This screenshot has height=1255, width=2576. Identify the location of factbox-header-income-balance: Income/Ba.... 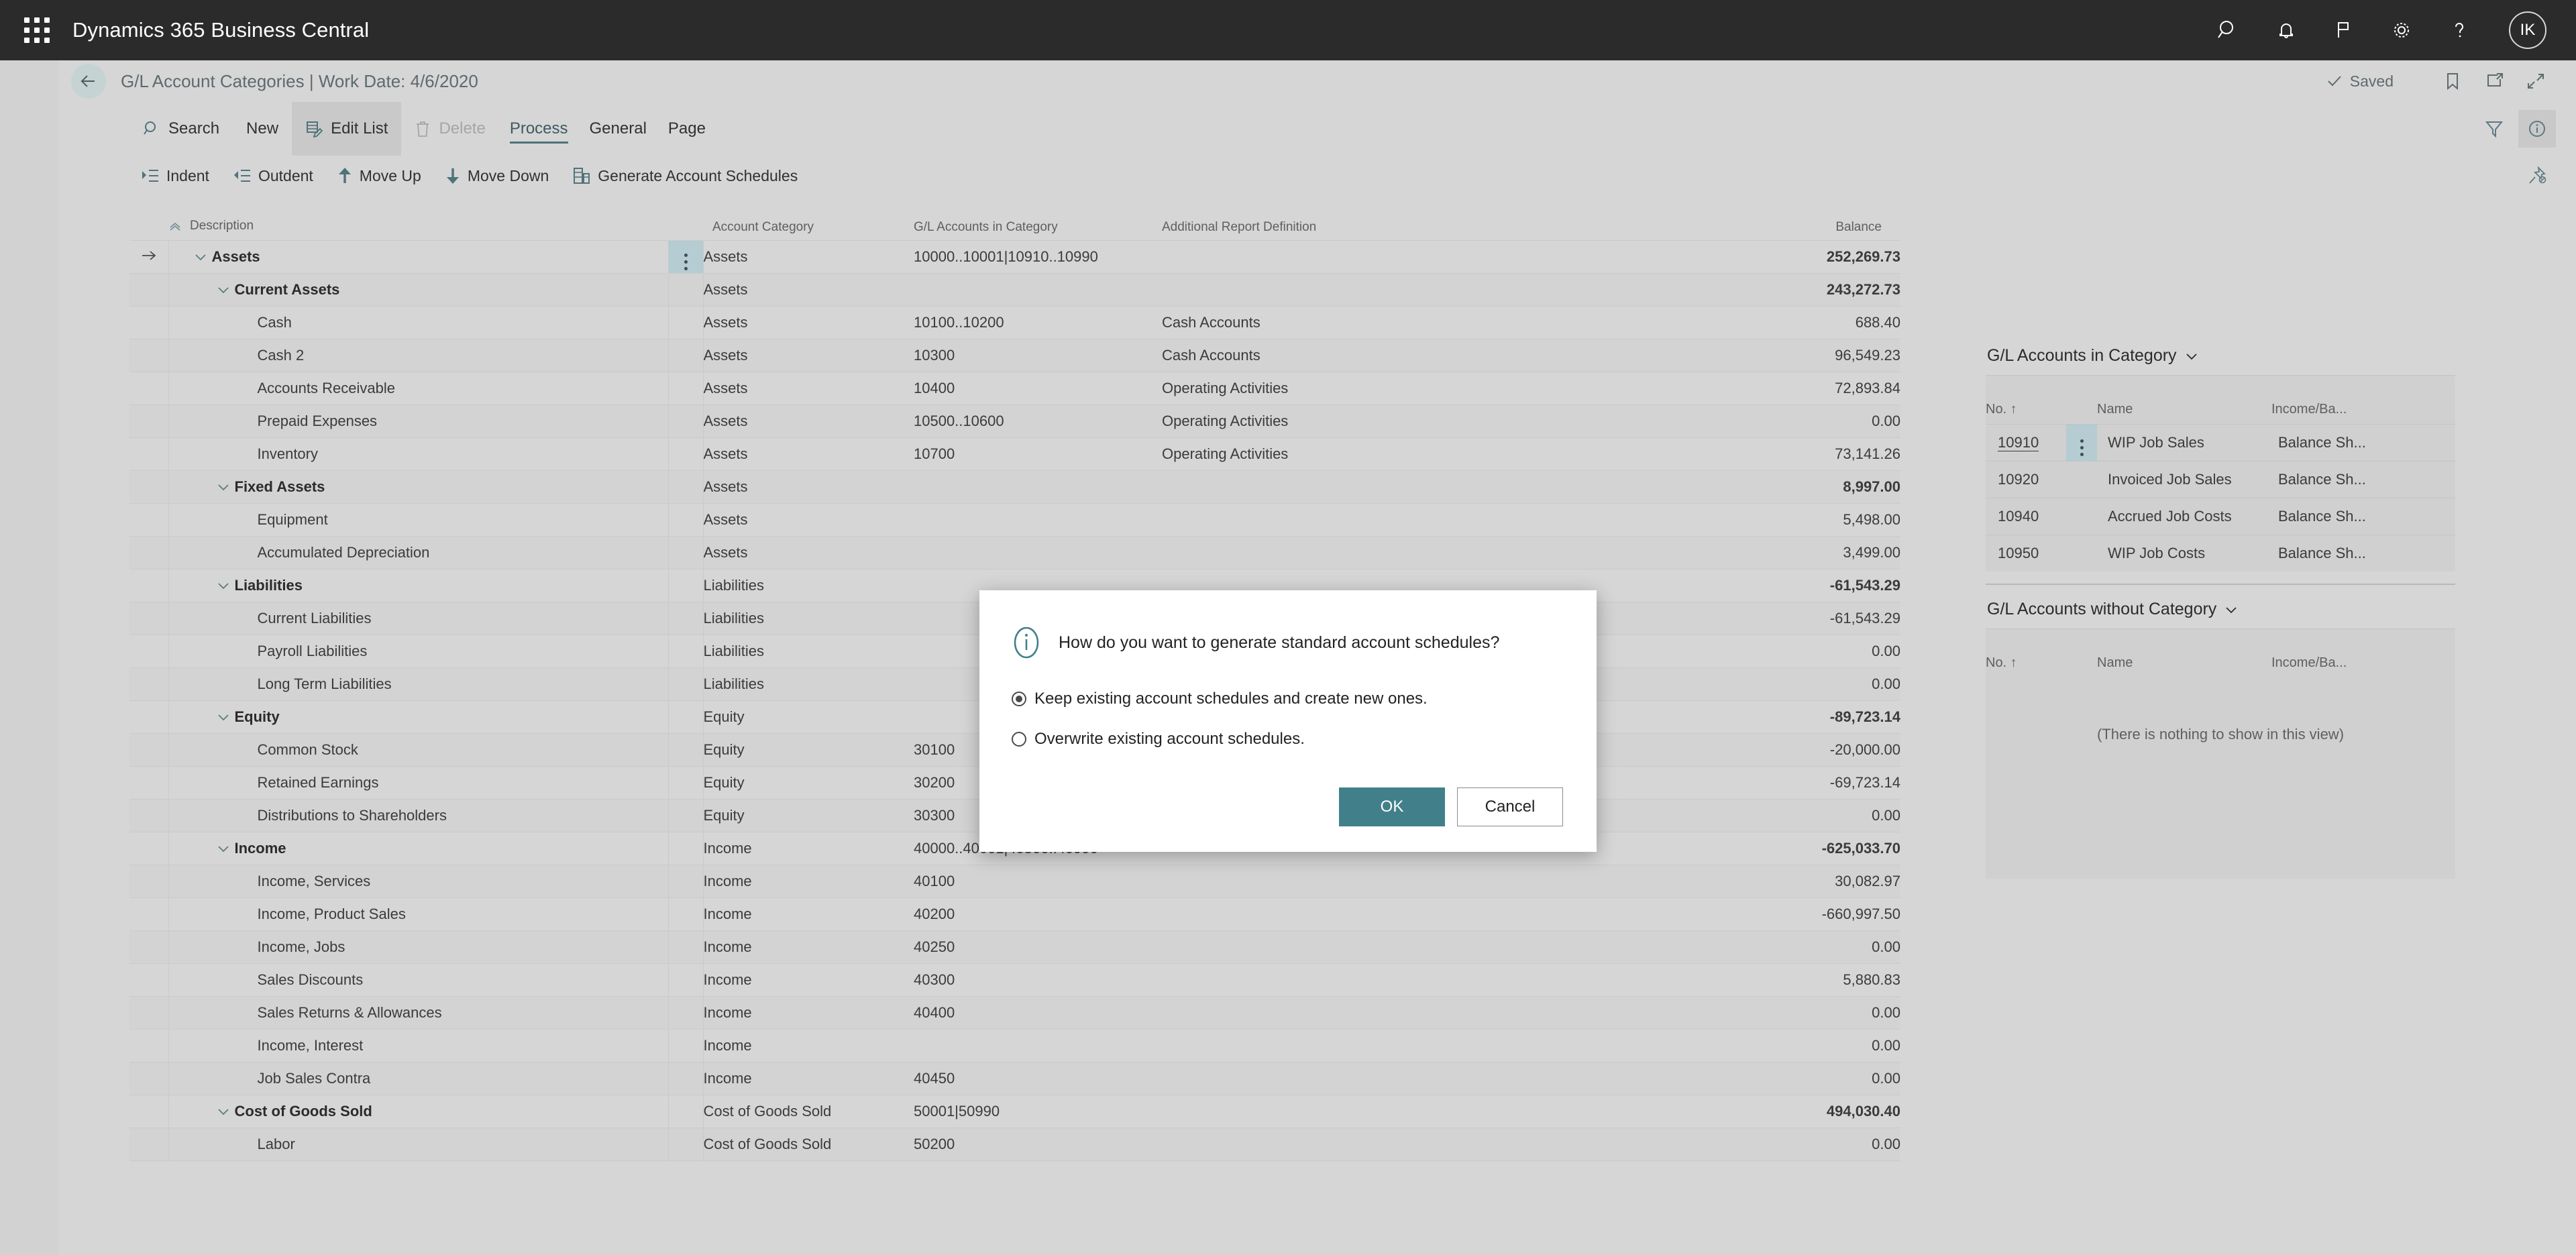
(2363, 401).